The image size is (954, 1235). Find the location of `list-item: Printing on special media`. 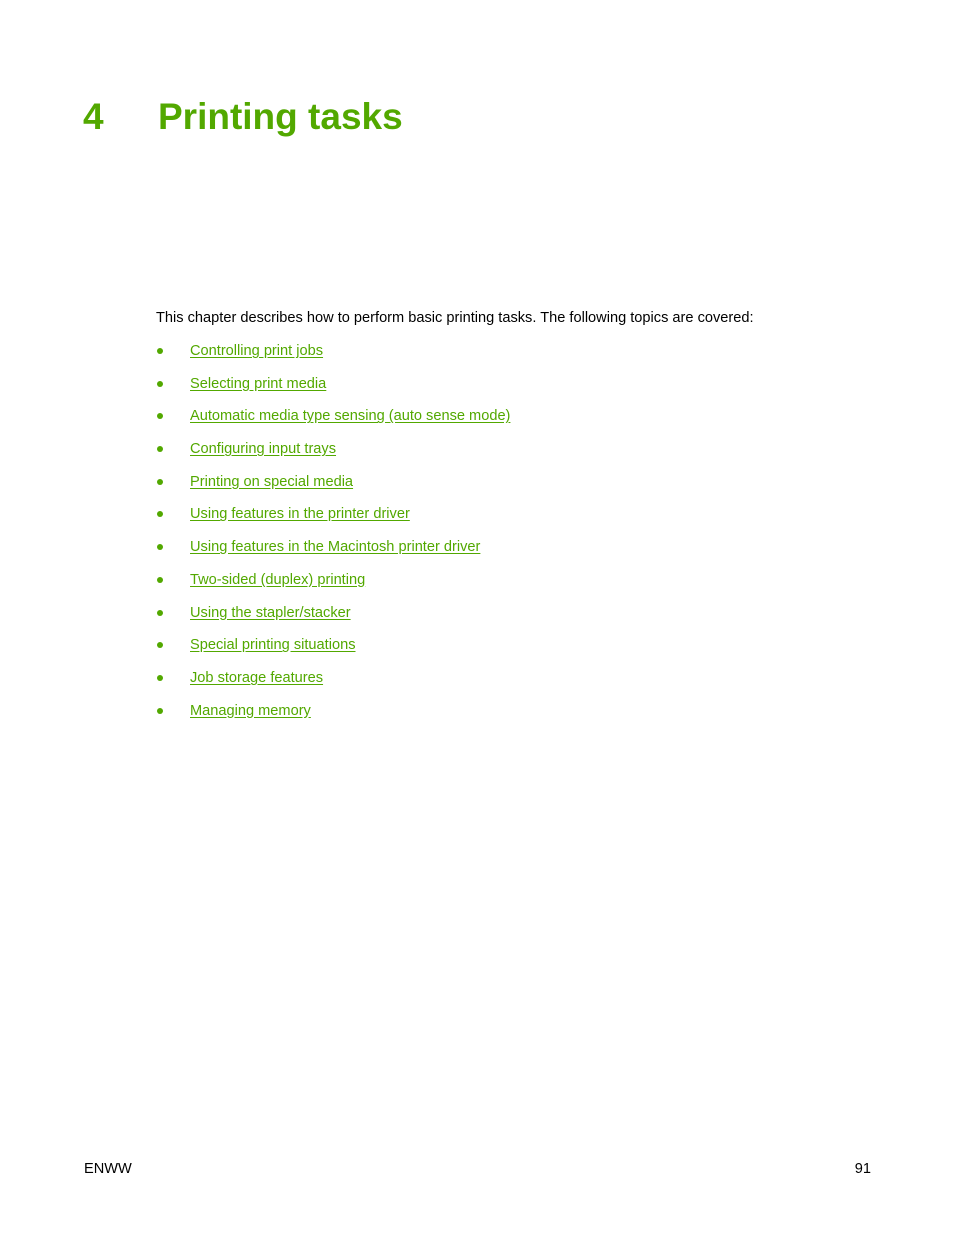

list-item: Printing on special media is located at coordinates (333, 488).